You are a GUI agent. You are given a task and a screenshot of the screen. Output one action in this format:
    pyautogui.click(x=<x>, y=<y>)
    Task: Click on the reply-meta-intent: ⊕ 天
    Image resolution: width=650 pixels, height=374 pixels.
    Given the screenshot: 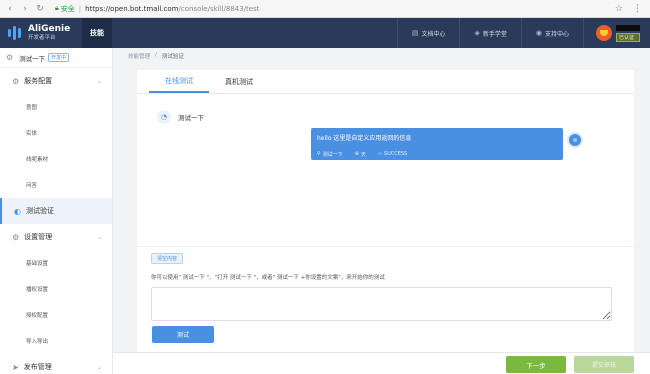 What is the action you would take?
    pyautogui.click(x=360, y=154)
    